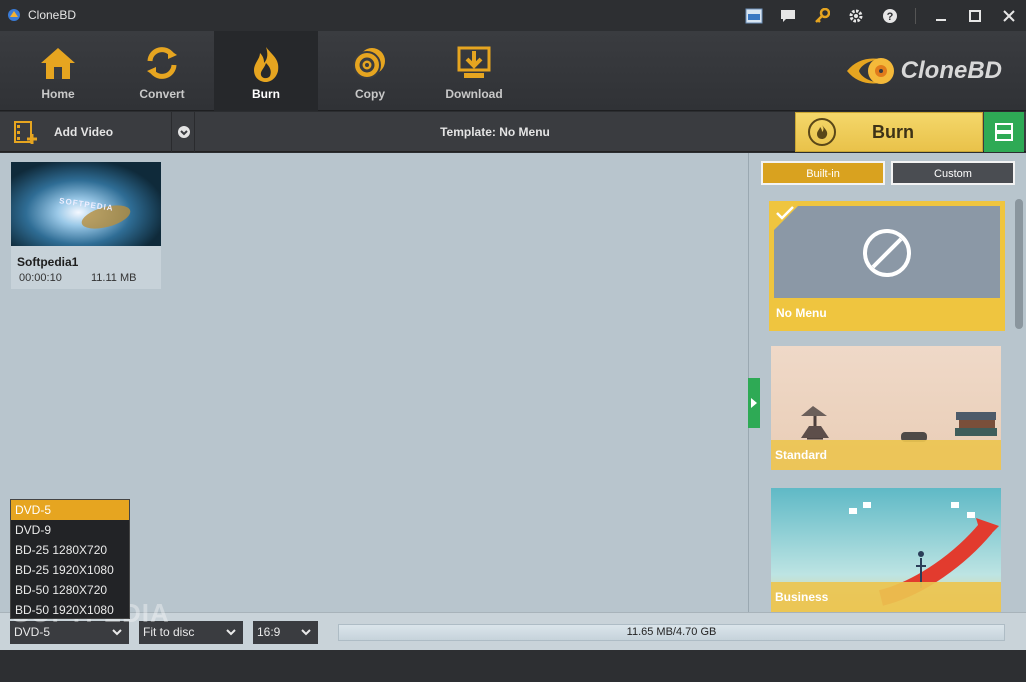  What do you see at coordinates (953, 173) in the screenshot?
I see `tab-custom: Custom` at bounding box center [953, 173].